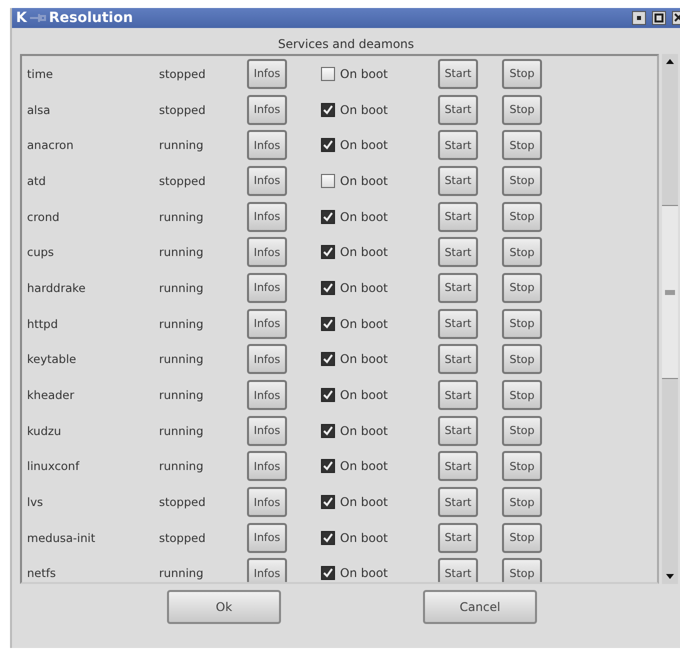 The height and width of the screenshot is (650, 680). I want to click on service-name: kudzu, so click(44, 431).